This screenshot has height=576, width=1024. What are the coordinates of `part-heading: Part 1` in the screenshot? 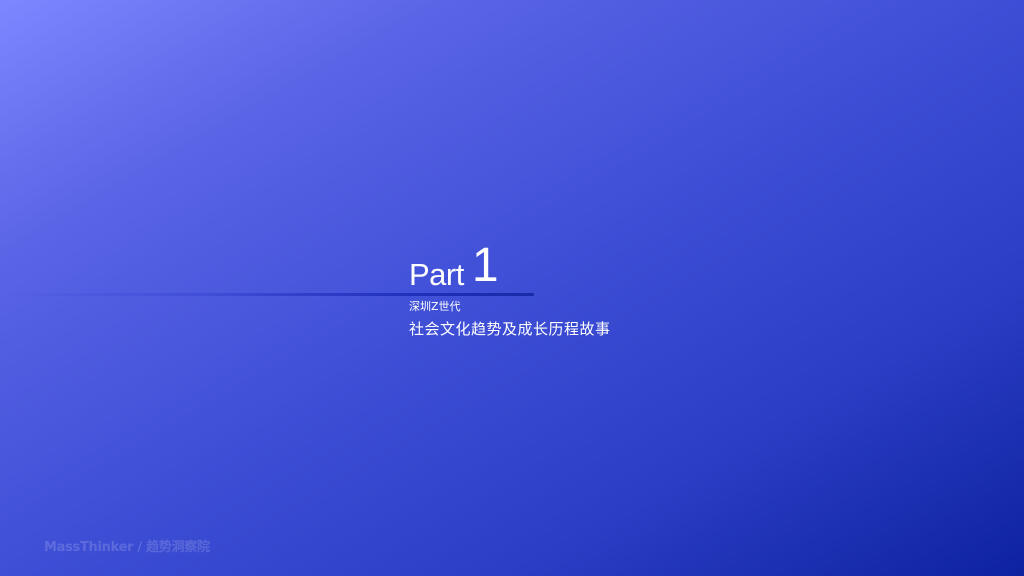 It's located at (454, 266).